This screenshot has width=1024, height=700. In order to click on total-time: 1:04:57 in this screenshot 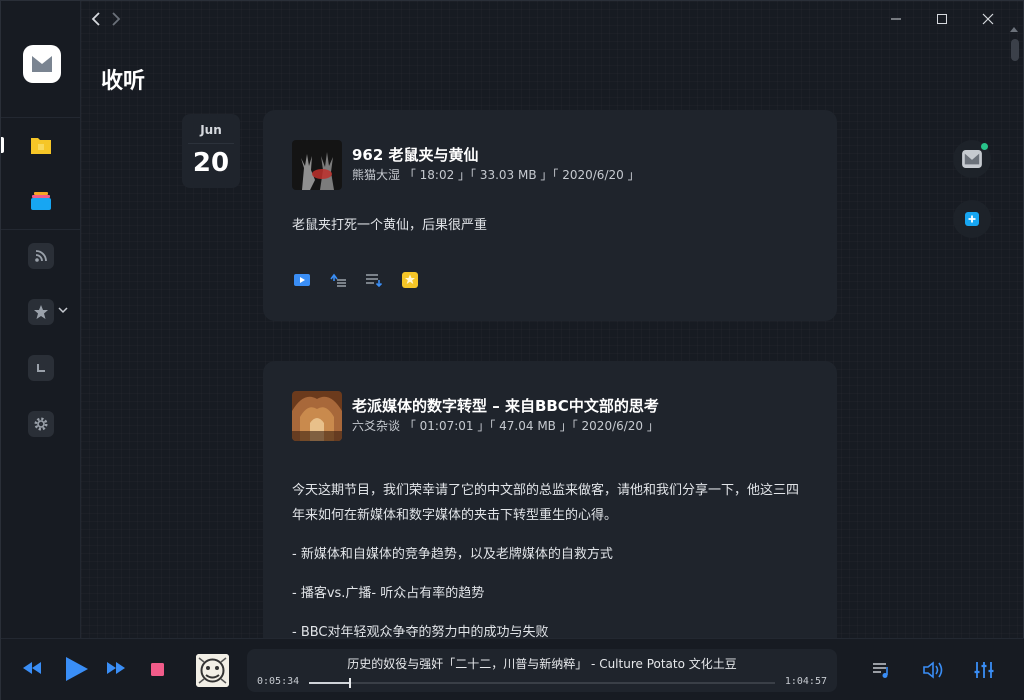, I will do `click(805, 681)`.